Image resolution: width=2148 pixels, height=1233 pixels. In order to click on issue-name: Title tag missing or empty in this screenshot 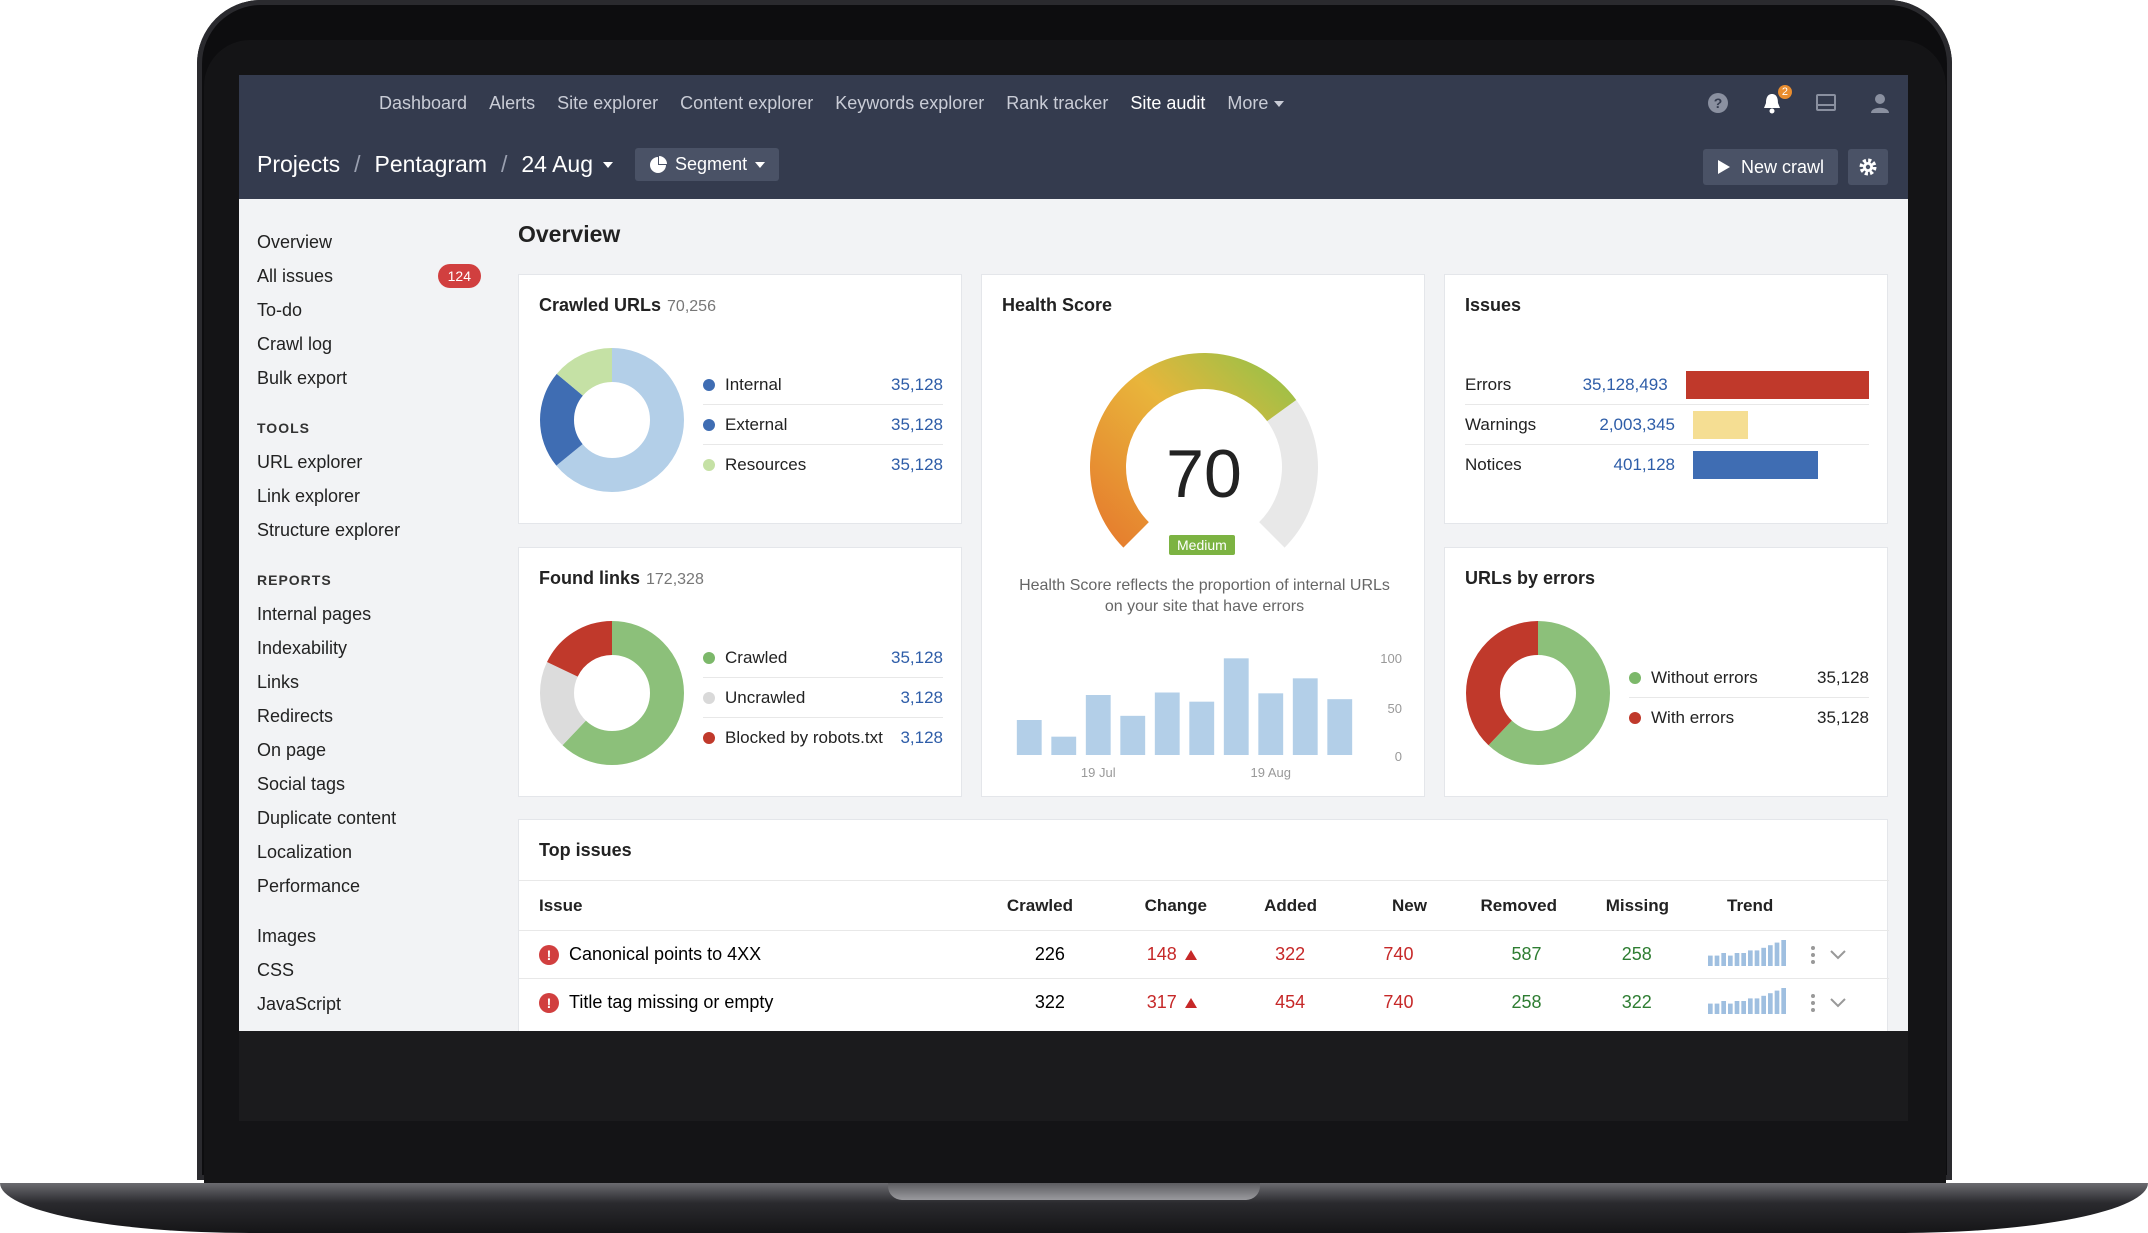, I will do `click(671, 1002)`.